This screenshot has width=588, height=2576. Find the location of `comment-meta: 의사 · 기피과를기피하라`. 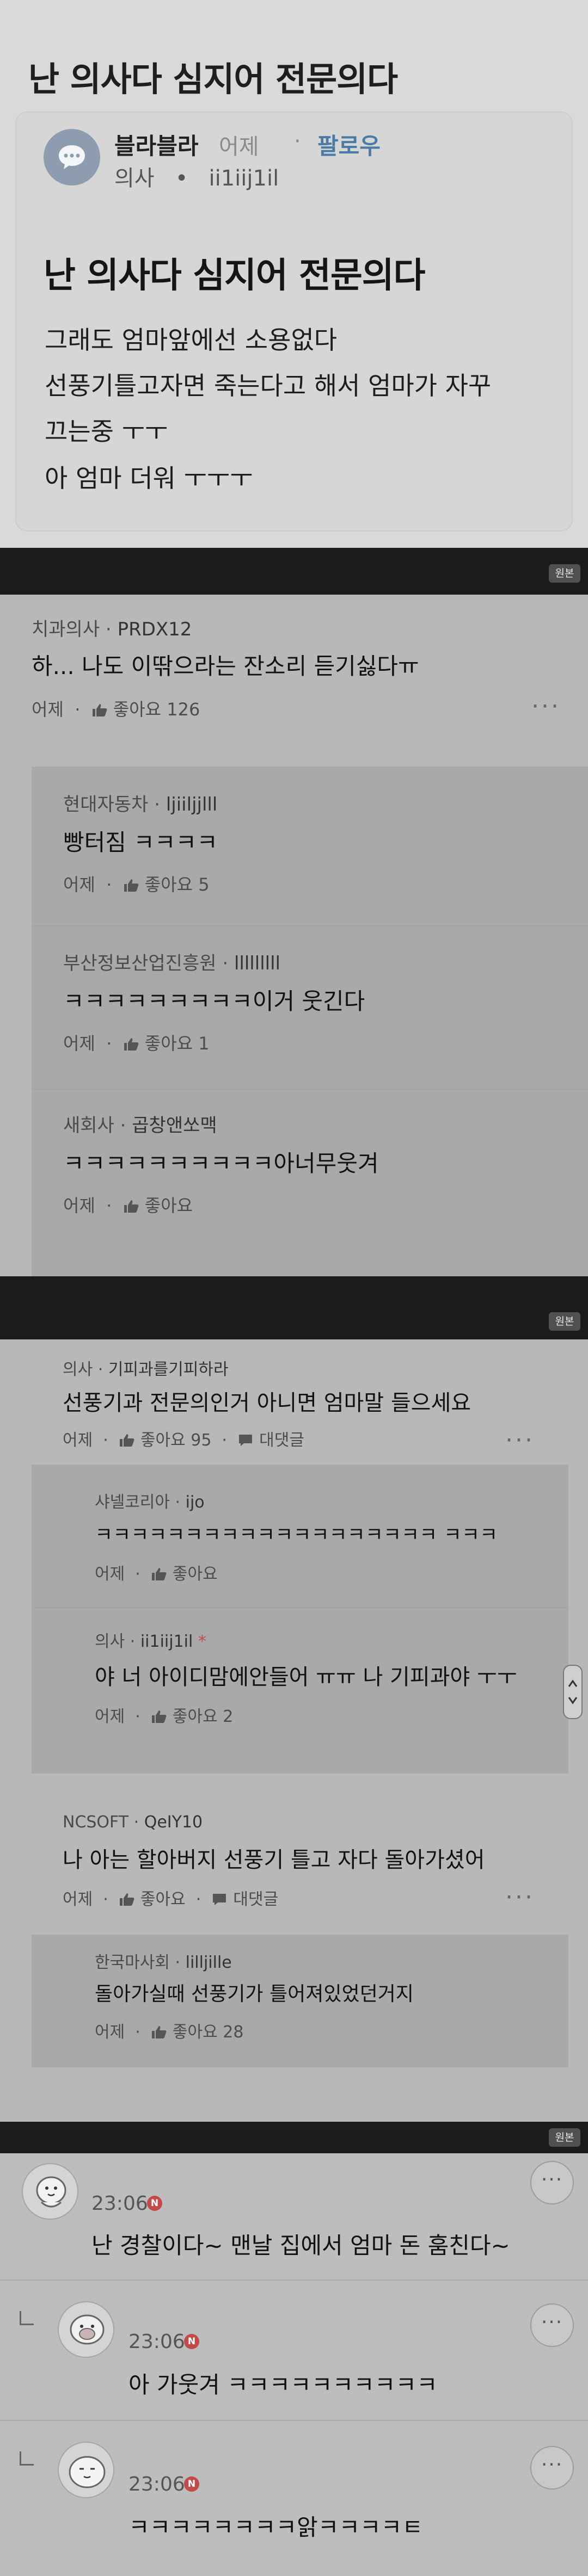

comment-meta: 의사 · 기피과를기피하라 is located at coordinates (146, 1370).